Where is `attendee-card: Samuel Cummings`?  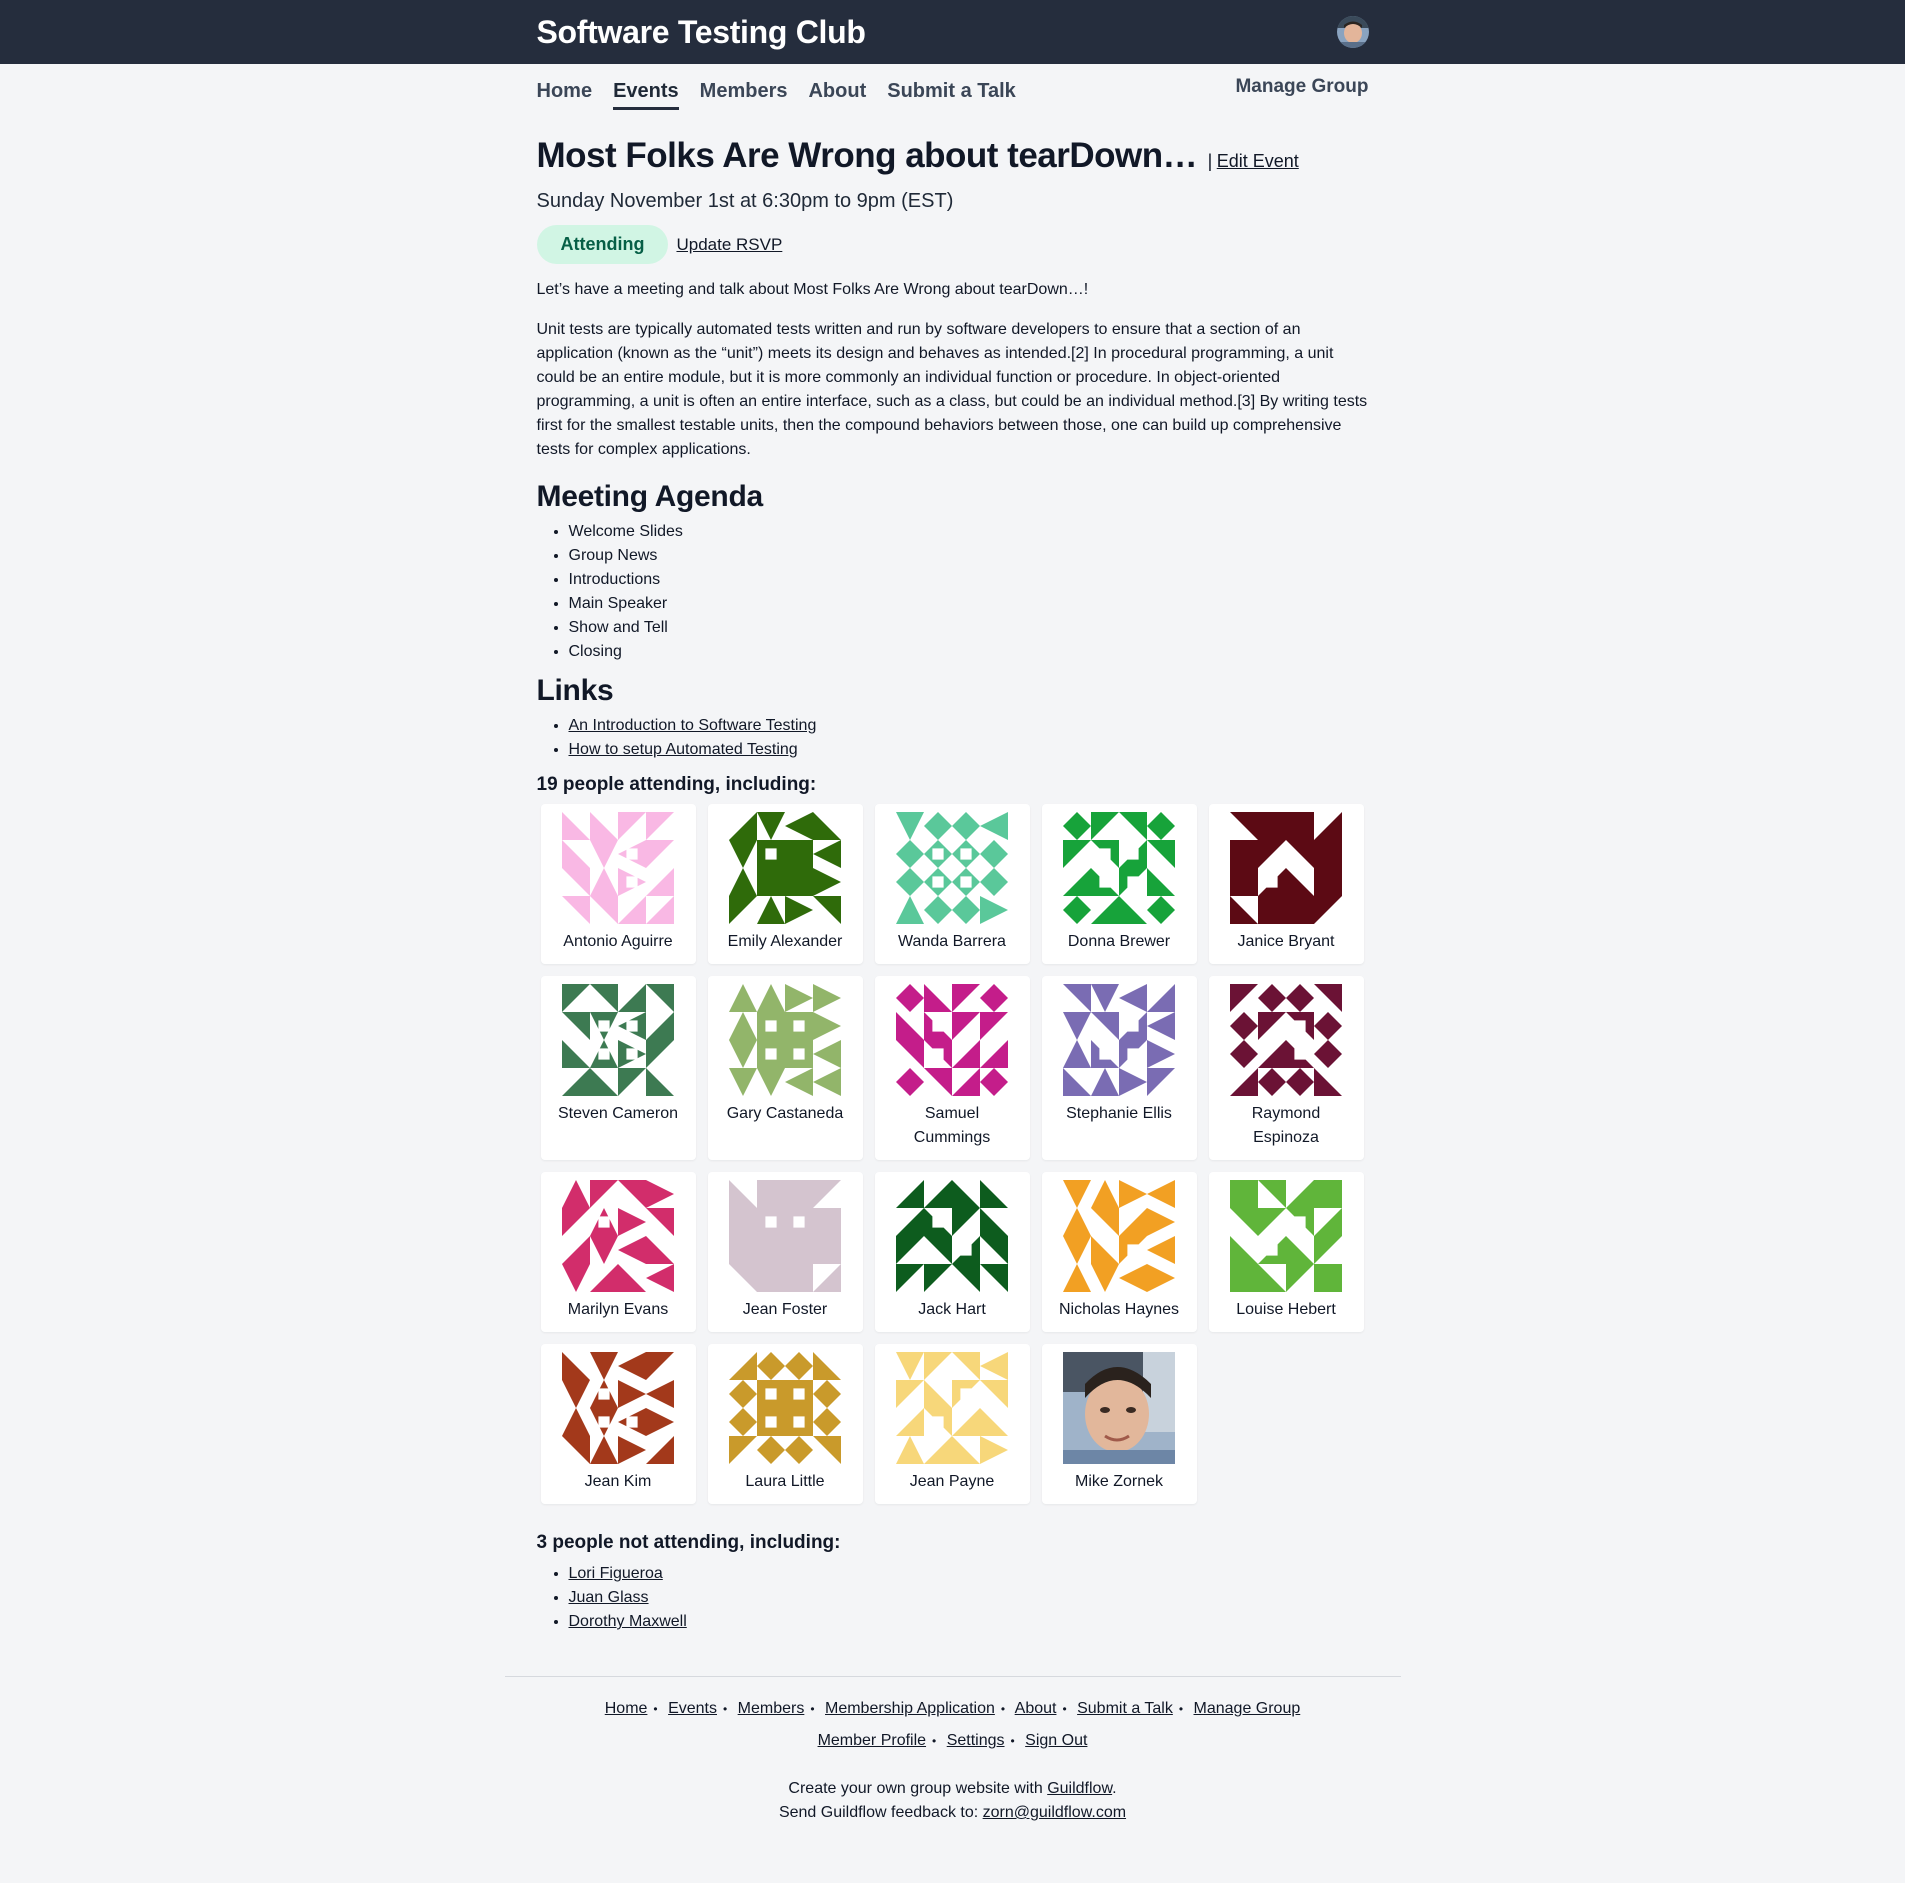 attendee-card: Samuel Cummings is located at coordinates (952, 1068).